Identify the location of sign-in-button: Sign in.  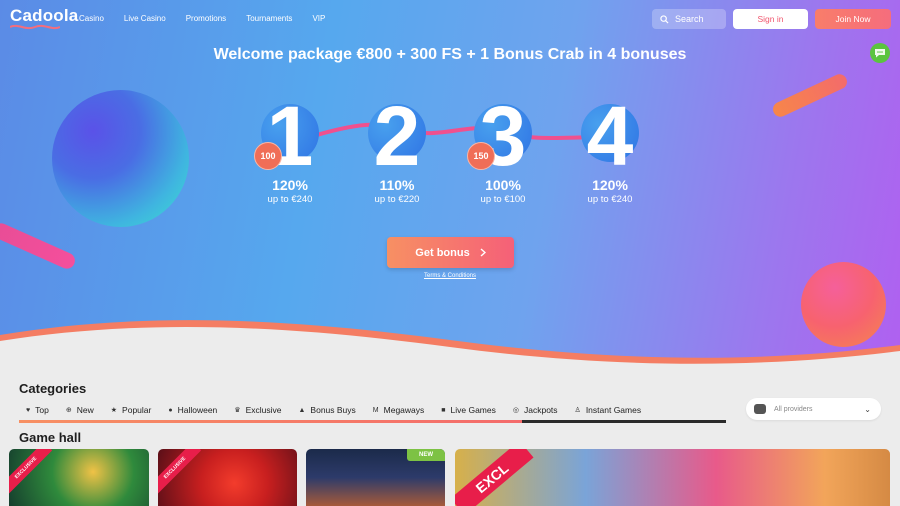
(770, 19).